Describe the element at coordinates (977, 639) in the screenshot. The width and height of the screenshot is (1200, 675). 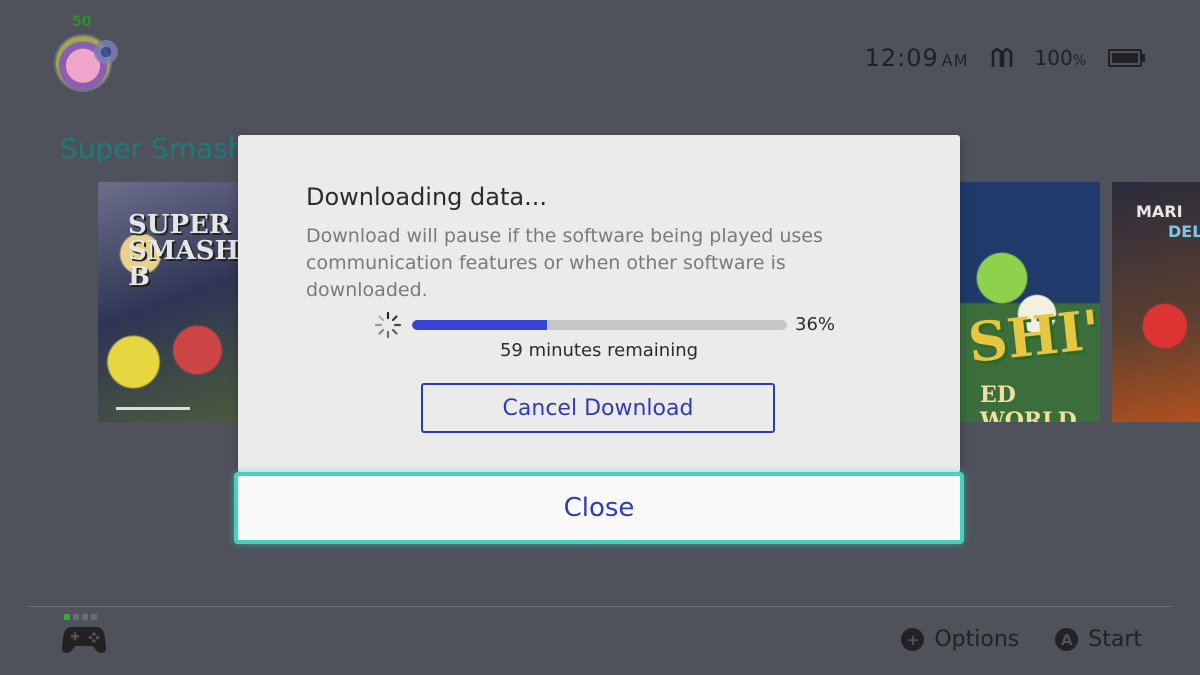
I see `hint-options-label: Options` at that location.